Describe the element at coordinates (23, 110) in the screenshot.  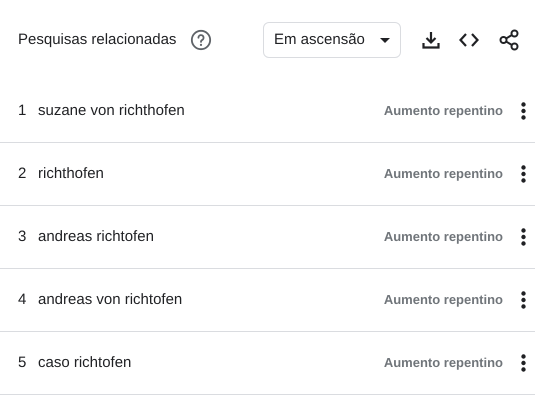
I see `rank-number: 1` at that location.